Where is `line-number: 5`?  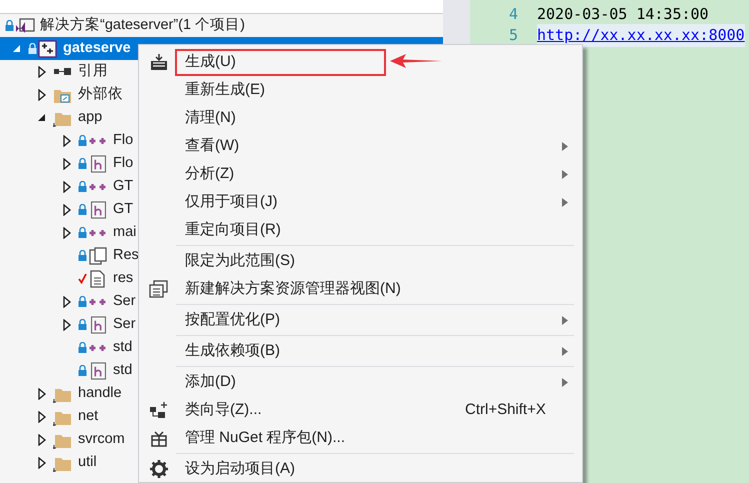 line-number: 5 is located at coordinates (513, 35).